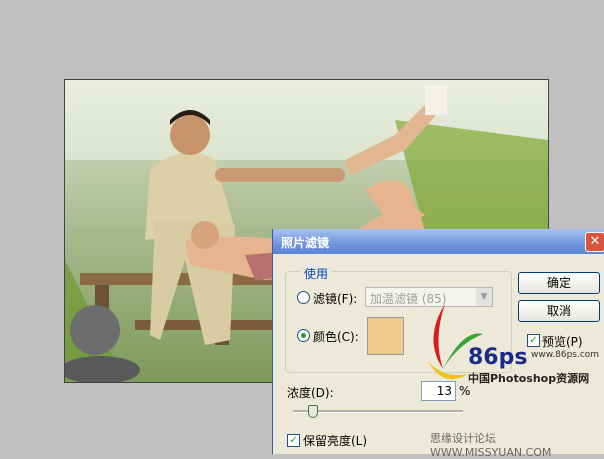  I want to click on watermark-site-name: 中国Photoshop资源网, so click(529, 378).